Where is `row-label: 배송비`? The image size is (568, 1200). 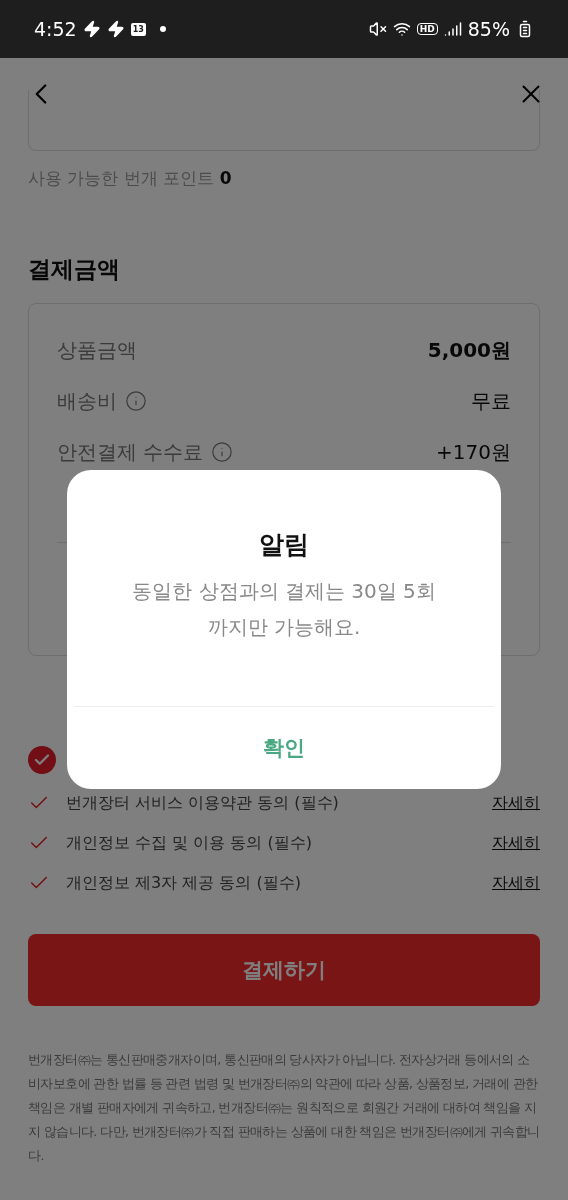 row-label: 배송비 is located at coordinates (87, 401).